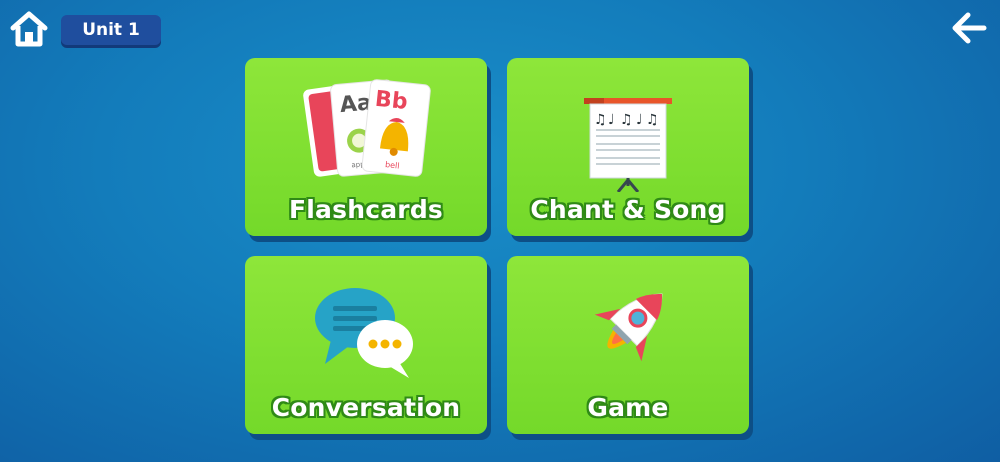 The height and width of the screenshot is (462, 1000). I want to click on music-board-icon: ♫ ♩ ♫ ♩ ♫, so click(628, 145).